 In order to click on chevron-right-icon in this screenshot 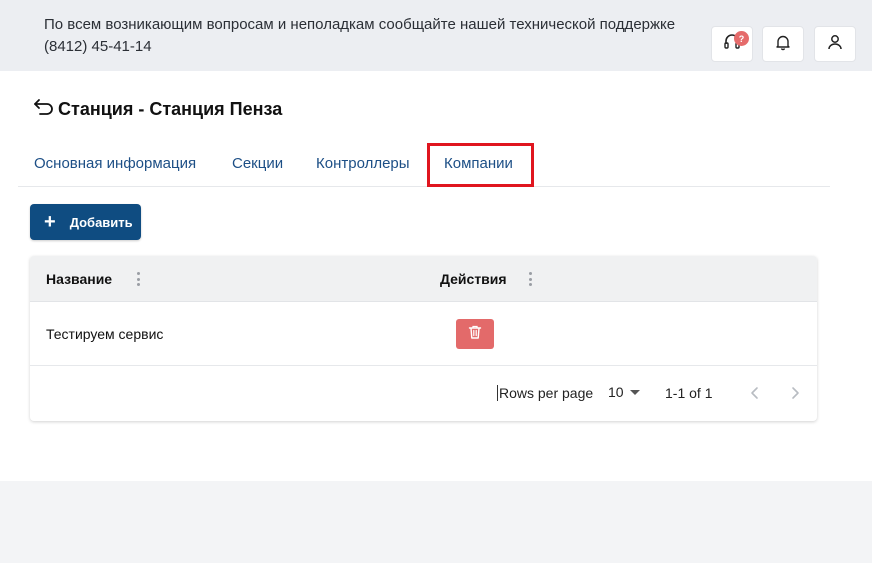, I will do `click(795, 393)`.